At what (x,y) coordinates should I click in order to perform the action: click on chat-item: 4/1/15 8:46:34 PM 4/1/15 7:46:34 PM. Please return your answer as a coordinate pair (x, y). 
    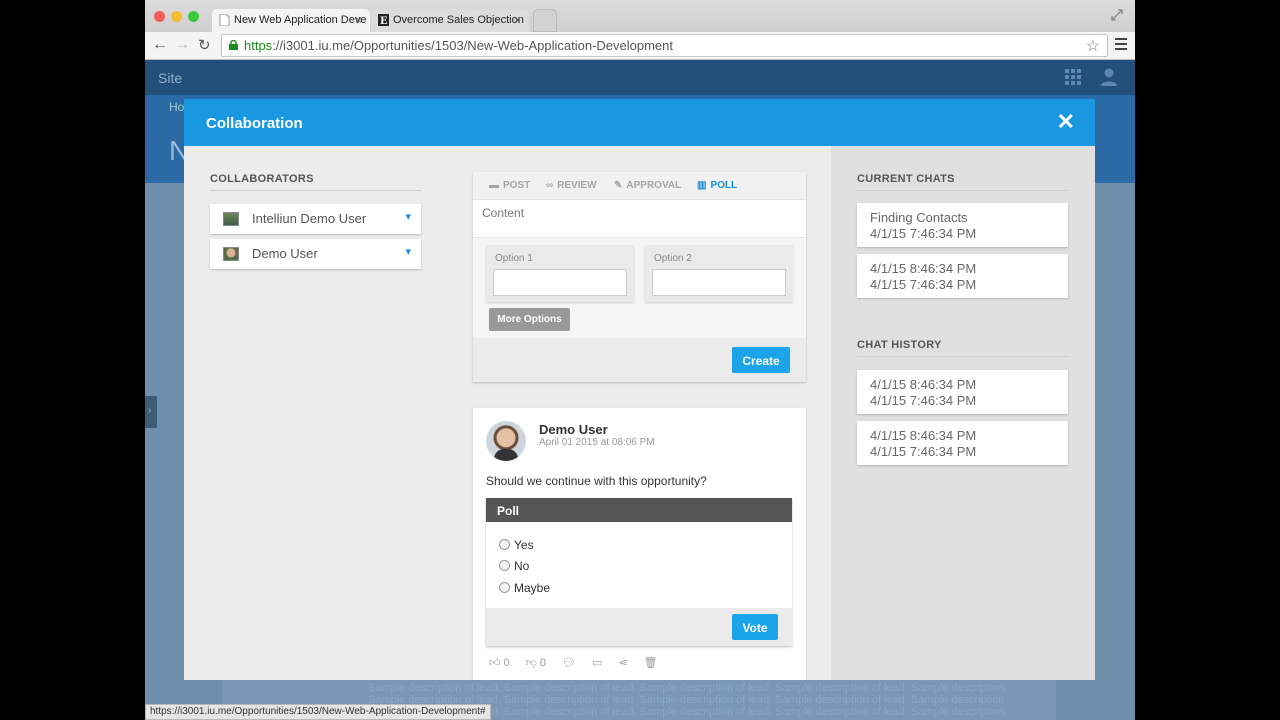
    Looking at the image, I should click on (962, 276).